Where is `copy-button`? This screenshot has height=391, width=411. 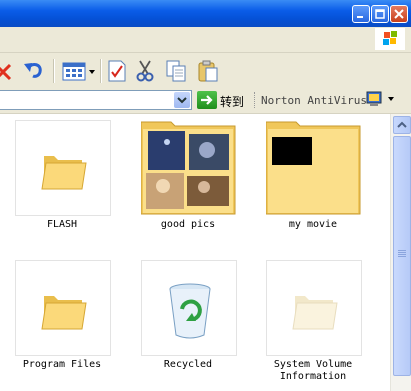 copy-button is located at coordinates (176, 71).